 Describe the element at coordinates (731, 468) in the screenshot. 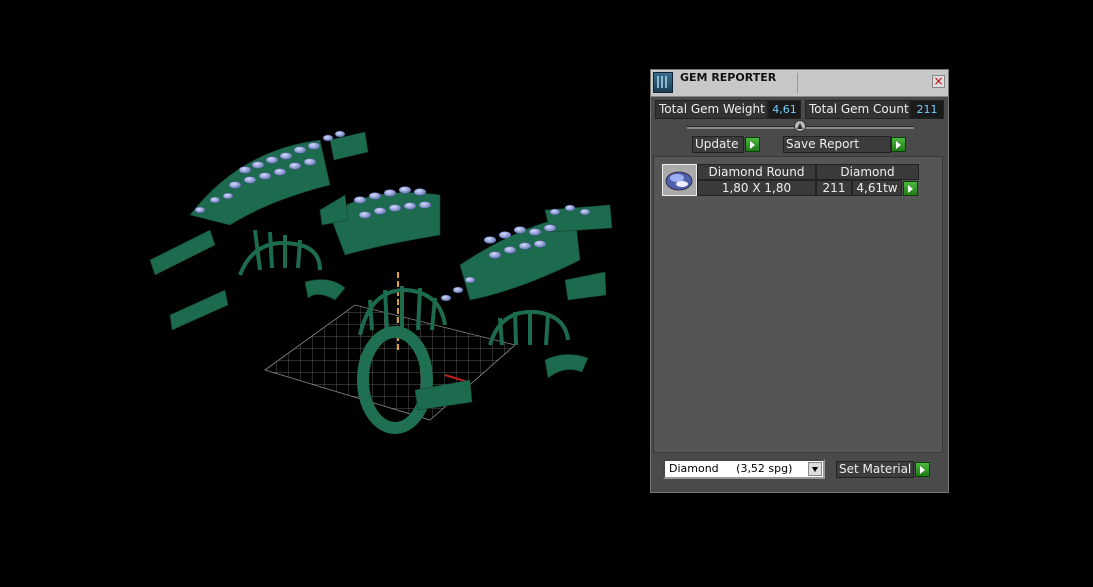

I see `material-select-value: Diamond (3,52 spg)` at that location.